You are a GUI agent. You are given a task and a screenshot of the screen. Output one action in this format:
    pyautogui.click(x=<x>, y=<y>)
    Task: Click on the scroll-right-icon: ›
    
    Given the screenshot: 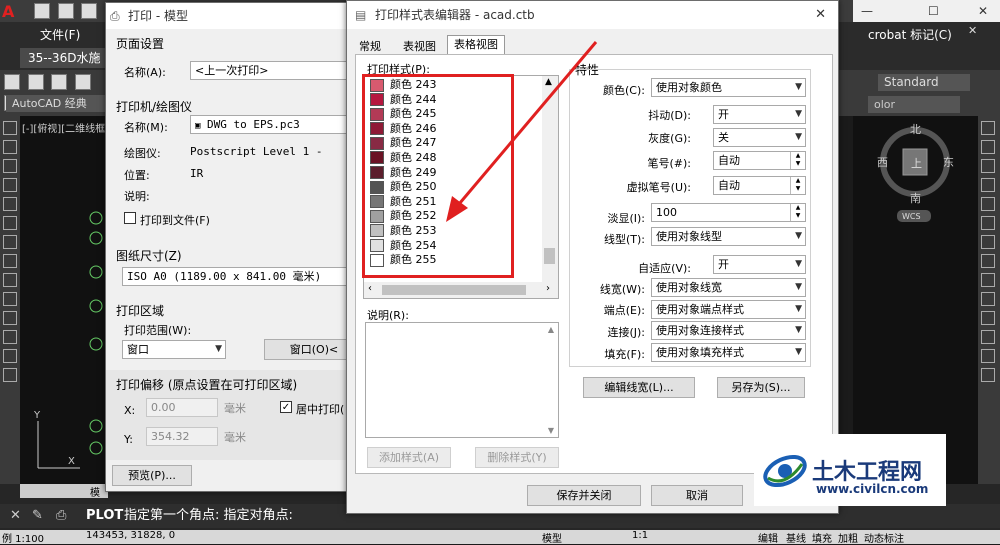 What is the action you would take?
    pyautogui.click(x=548, y=288)
    